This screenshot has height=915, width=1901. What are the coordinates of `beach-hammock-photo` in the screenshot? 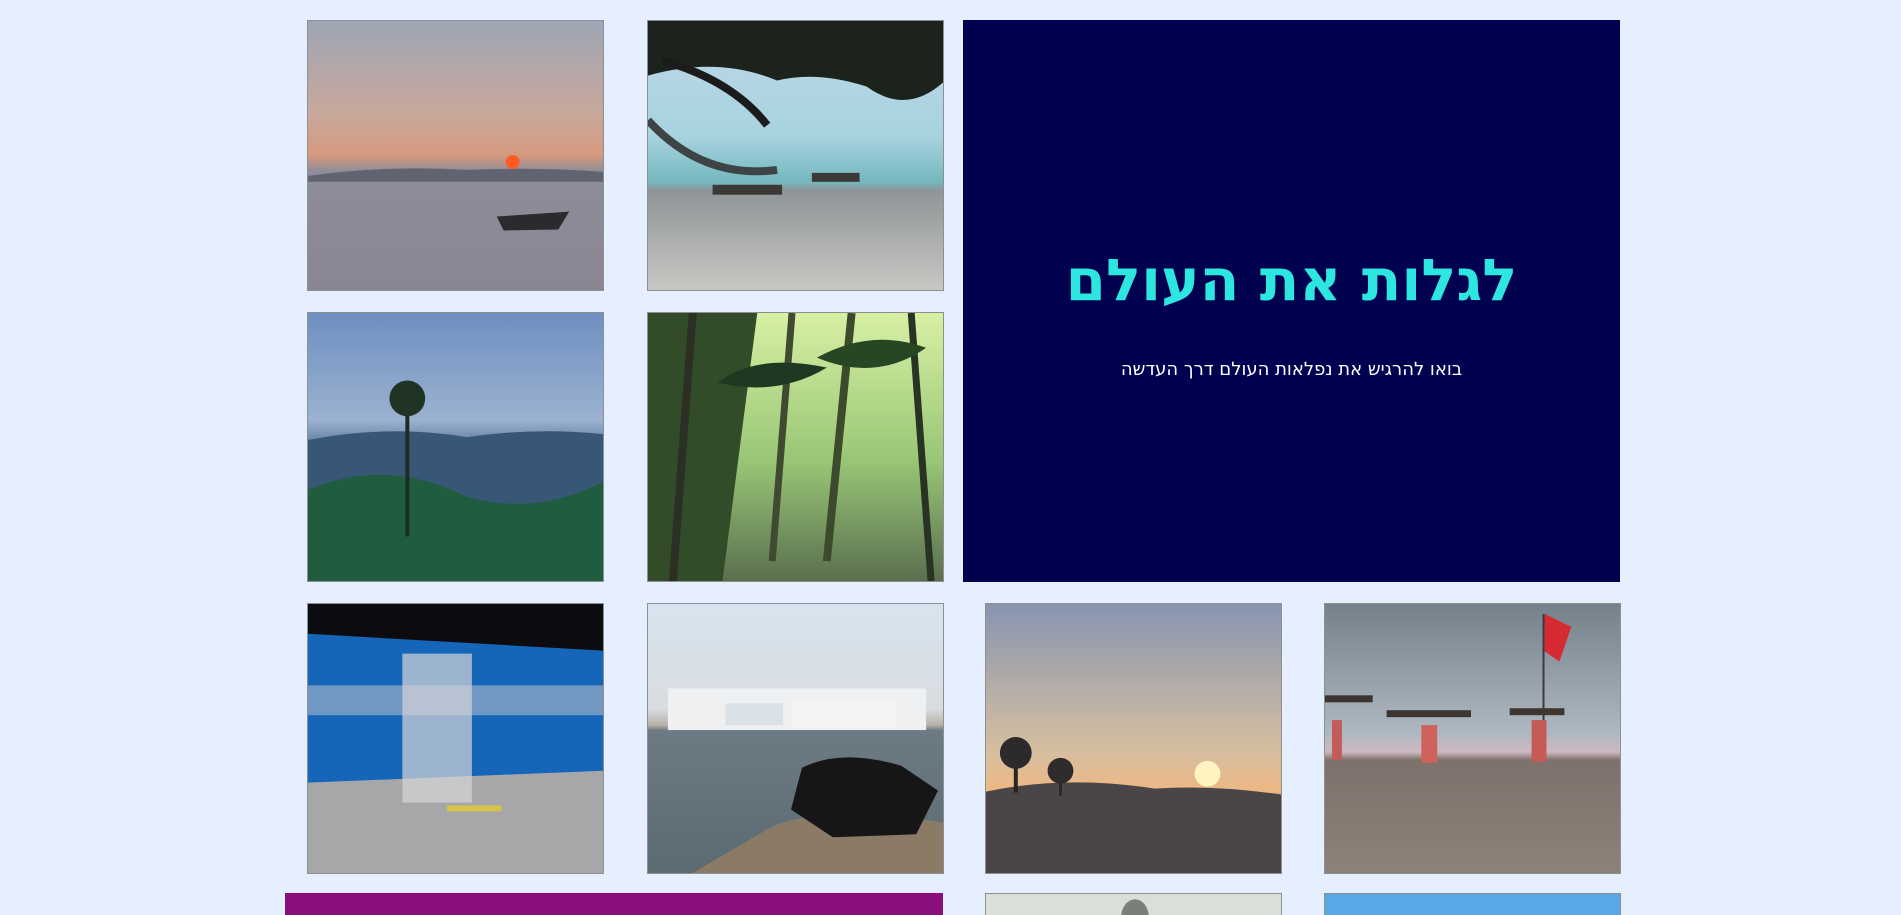 It's located at (795, 155).